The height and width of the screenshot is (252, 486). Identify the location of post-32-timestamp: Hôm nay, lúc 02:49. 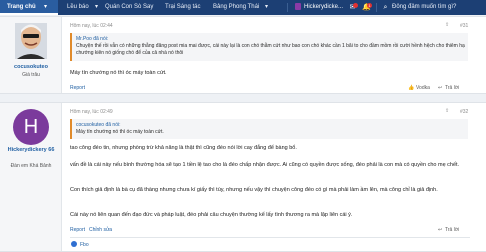
(91, 112).